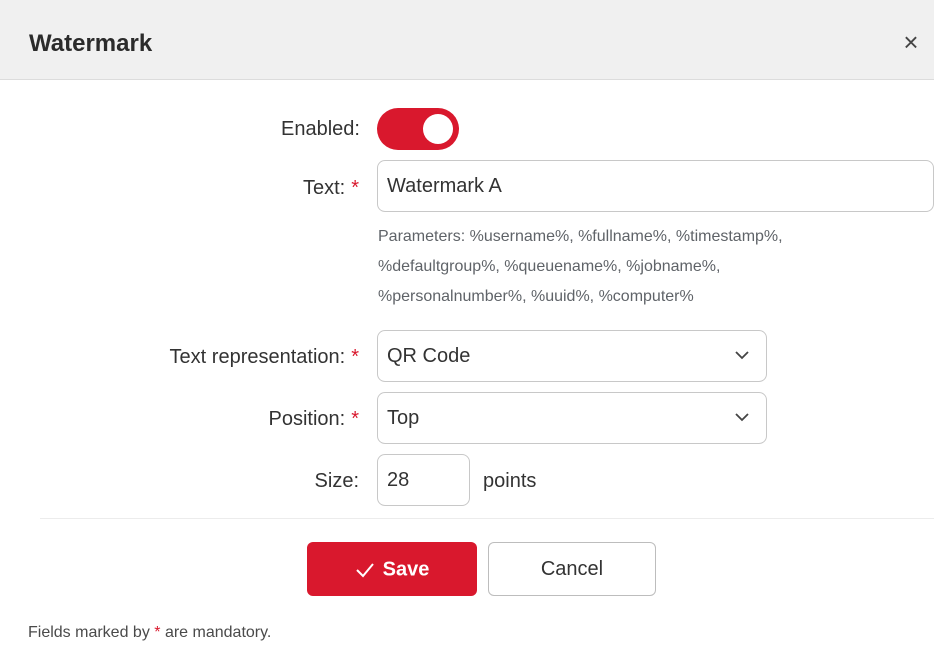 This screenshot has height=652, width=934. Describe the element at coordinates (91, 43) in the screenshot. I see `dialog-title: Watermark` at that location.